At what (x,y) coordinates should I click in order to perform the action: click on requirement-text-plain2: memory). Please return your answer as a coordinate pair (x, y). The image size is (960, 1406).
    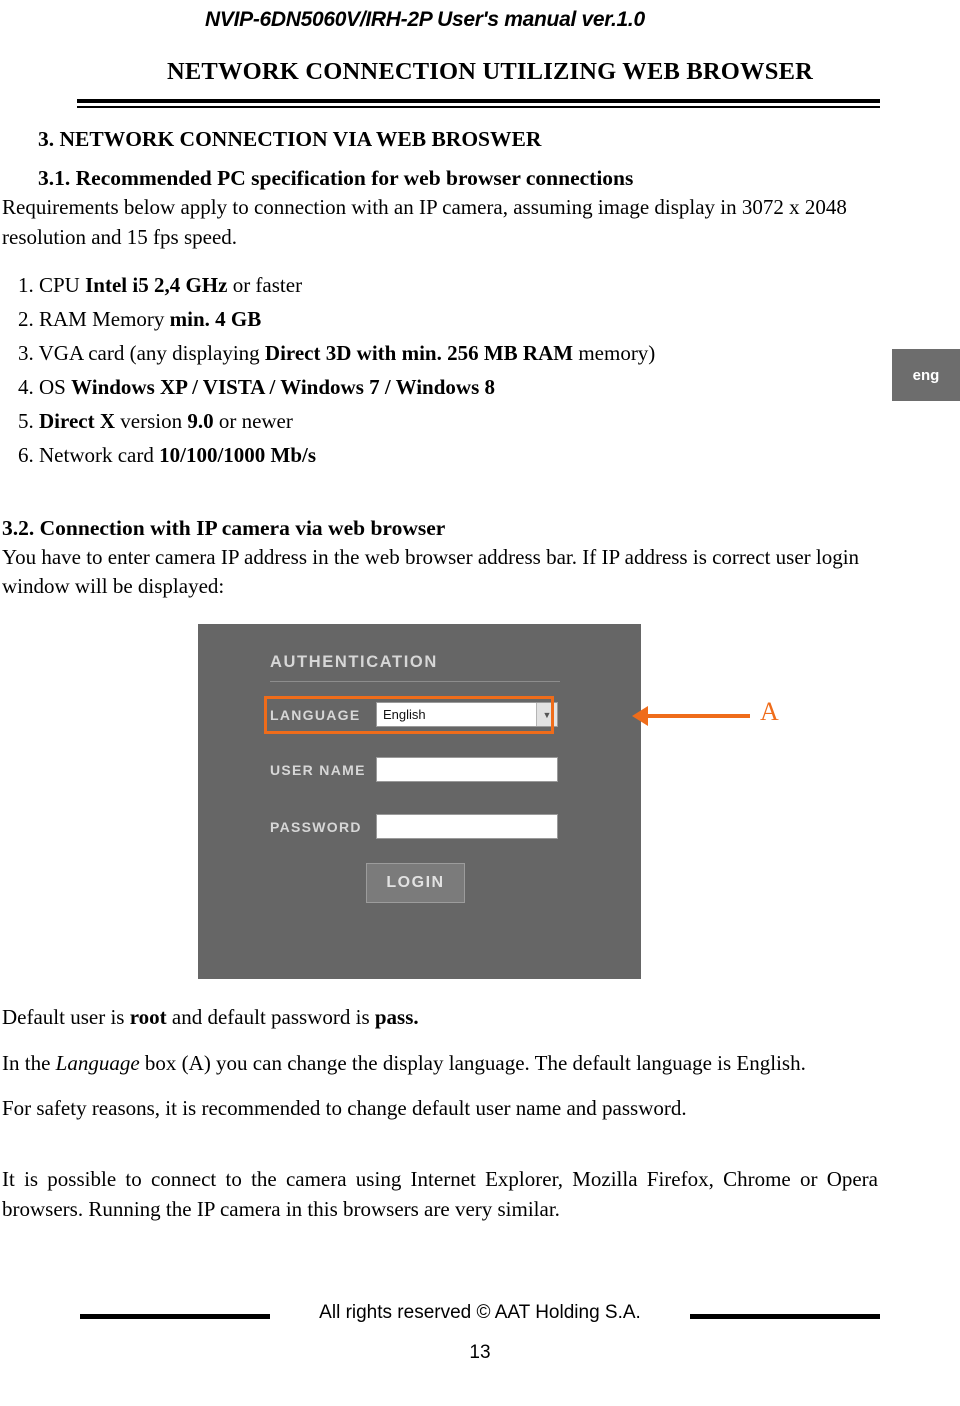
    Looking at the image, I should click on (614, 352).